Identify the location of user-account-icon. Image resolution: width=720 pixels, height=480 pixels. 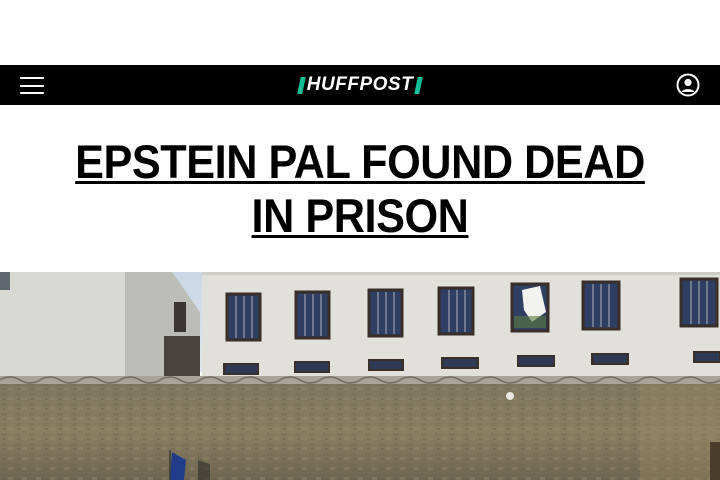
(688, 85).